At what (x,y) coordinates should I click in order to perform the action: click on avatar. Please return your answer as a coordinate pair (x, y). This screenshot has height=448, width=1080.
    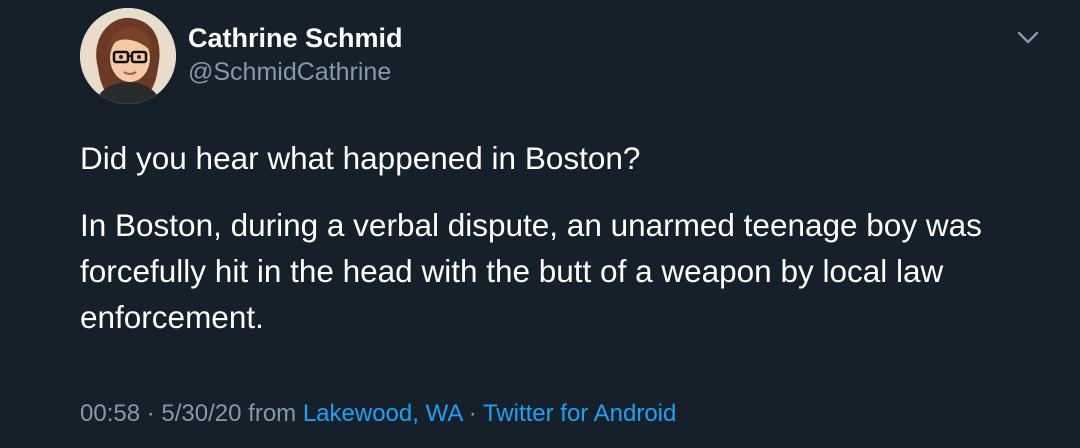
    Looking at the image, I should click on (128, 56).